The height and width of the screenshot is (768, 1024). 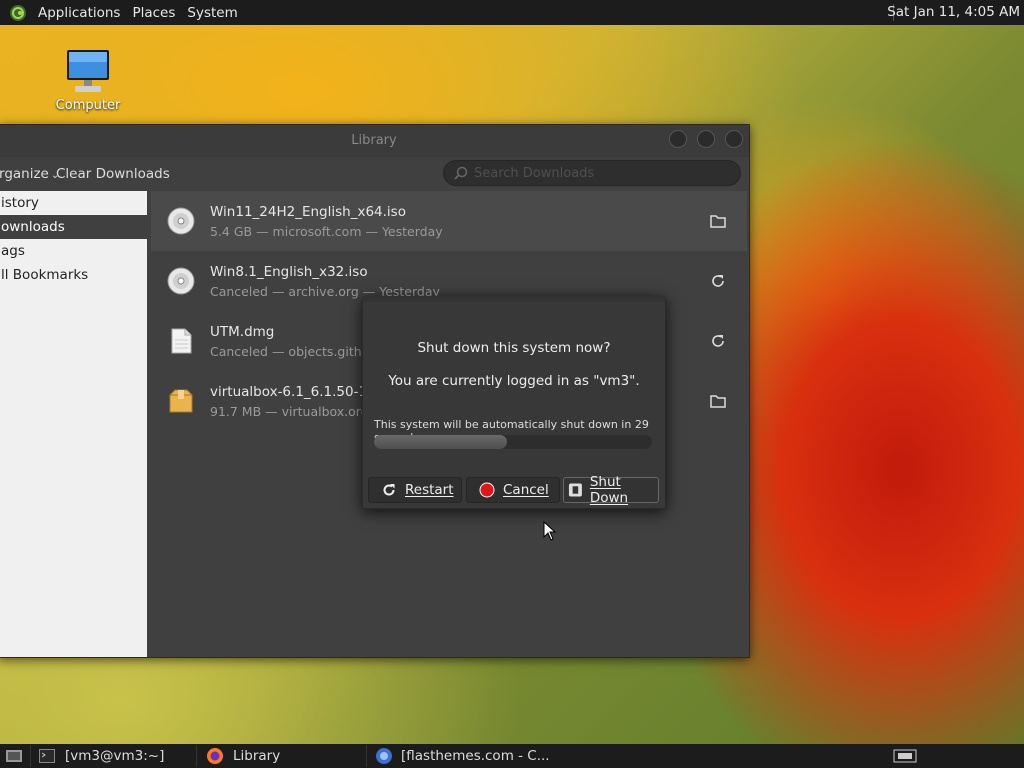 What do you see at coordinates (514, 348) in the screenshot?
I see `shutdown-question: Shut down this system now?` at bounding box center [514, 348].